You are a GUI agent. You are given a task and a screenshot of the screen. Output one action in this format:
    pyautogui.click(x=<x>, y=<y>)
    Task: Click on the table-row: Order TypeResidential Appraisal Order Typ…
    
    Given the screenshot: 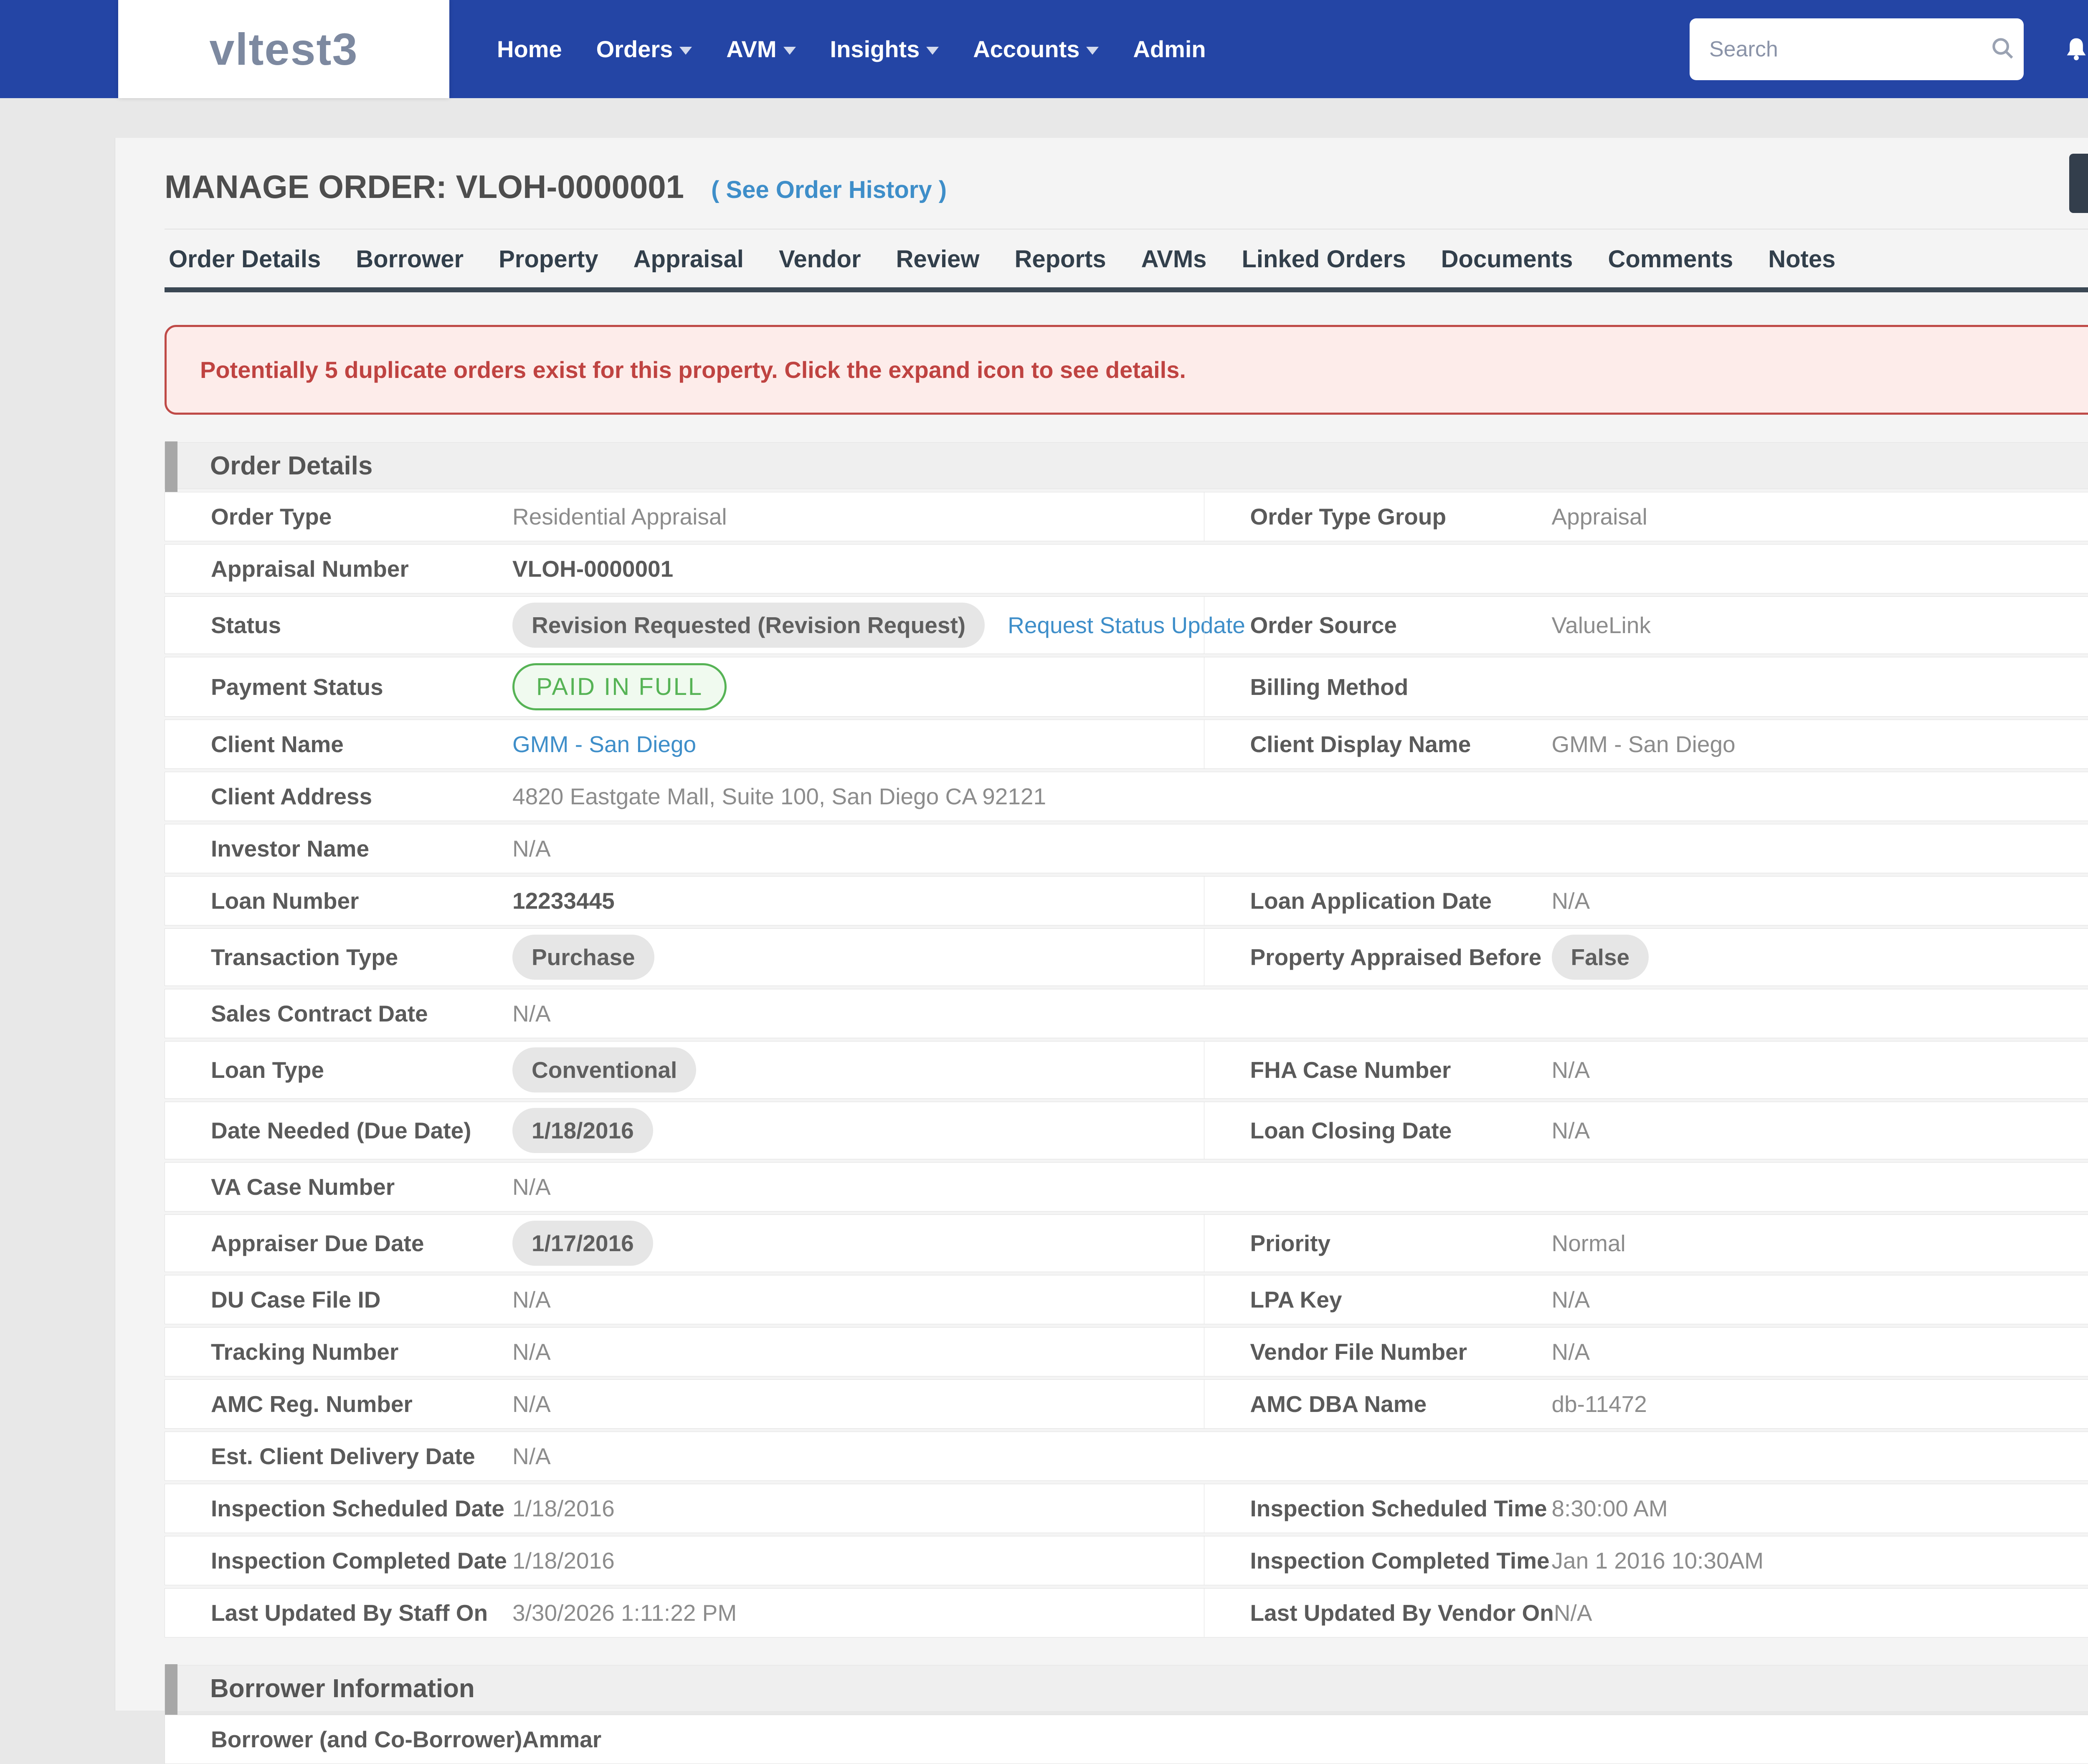 What is the action you would take?
    pyautogui.click(x=1126, y=516)
    